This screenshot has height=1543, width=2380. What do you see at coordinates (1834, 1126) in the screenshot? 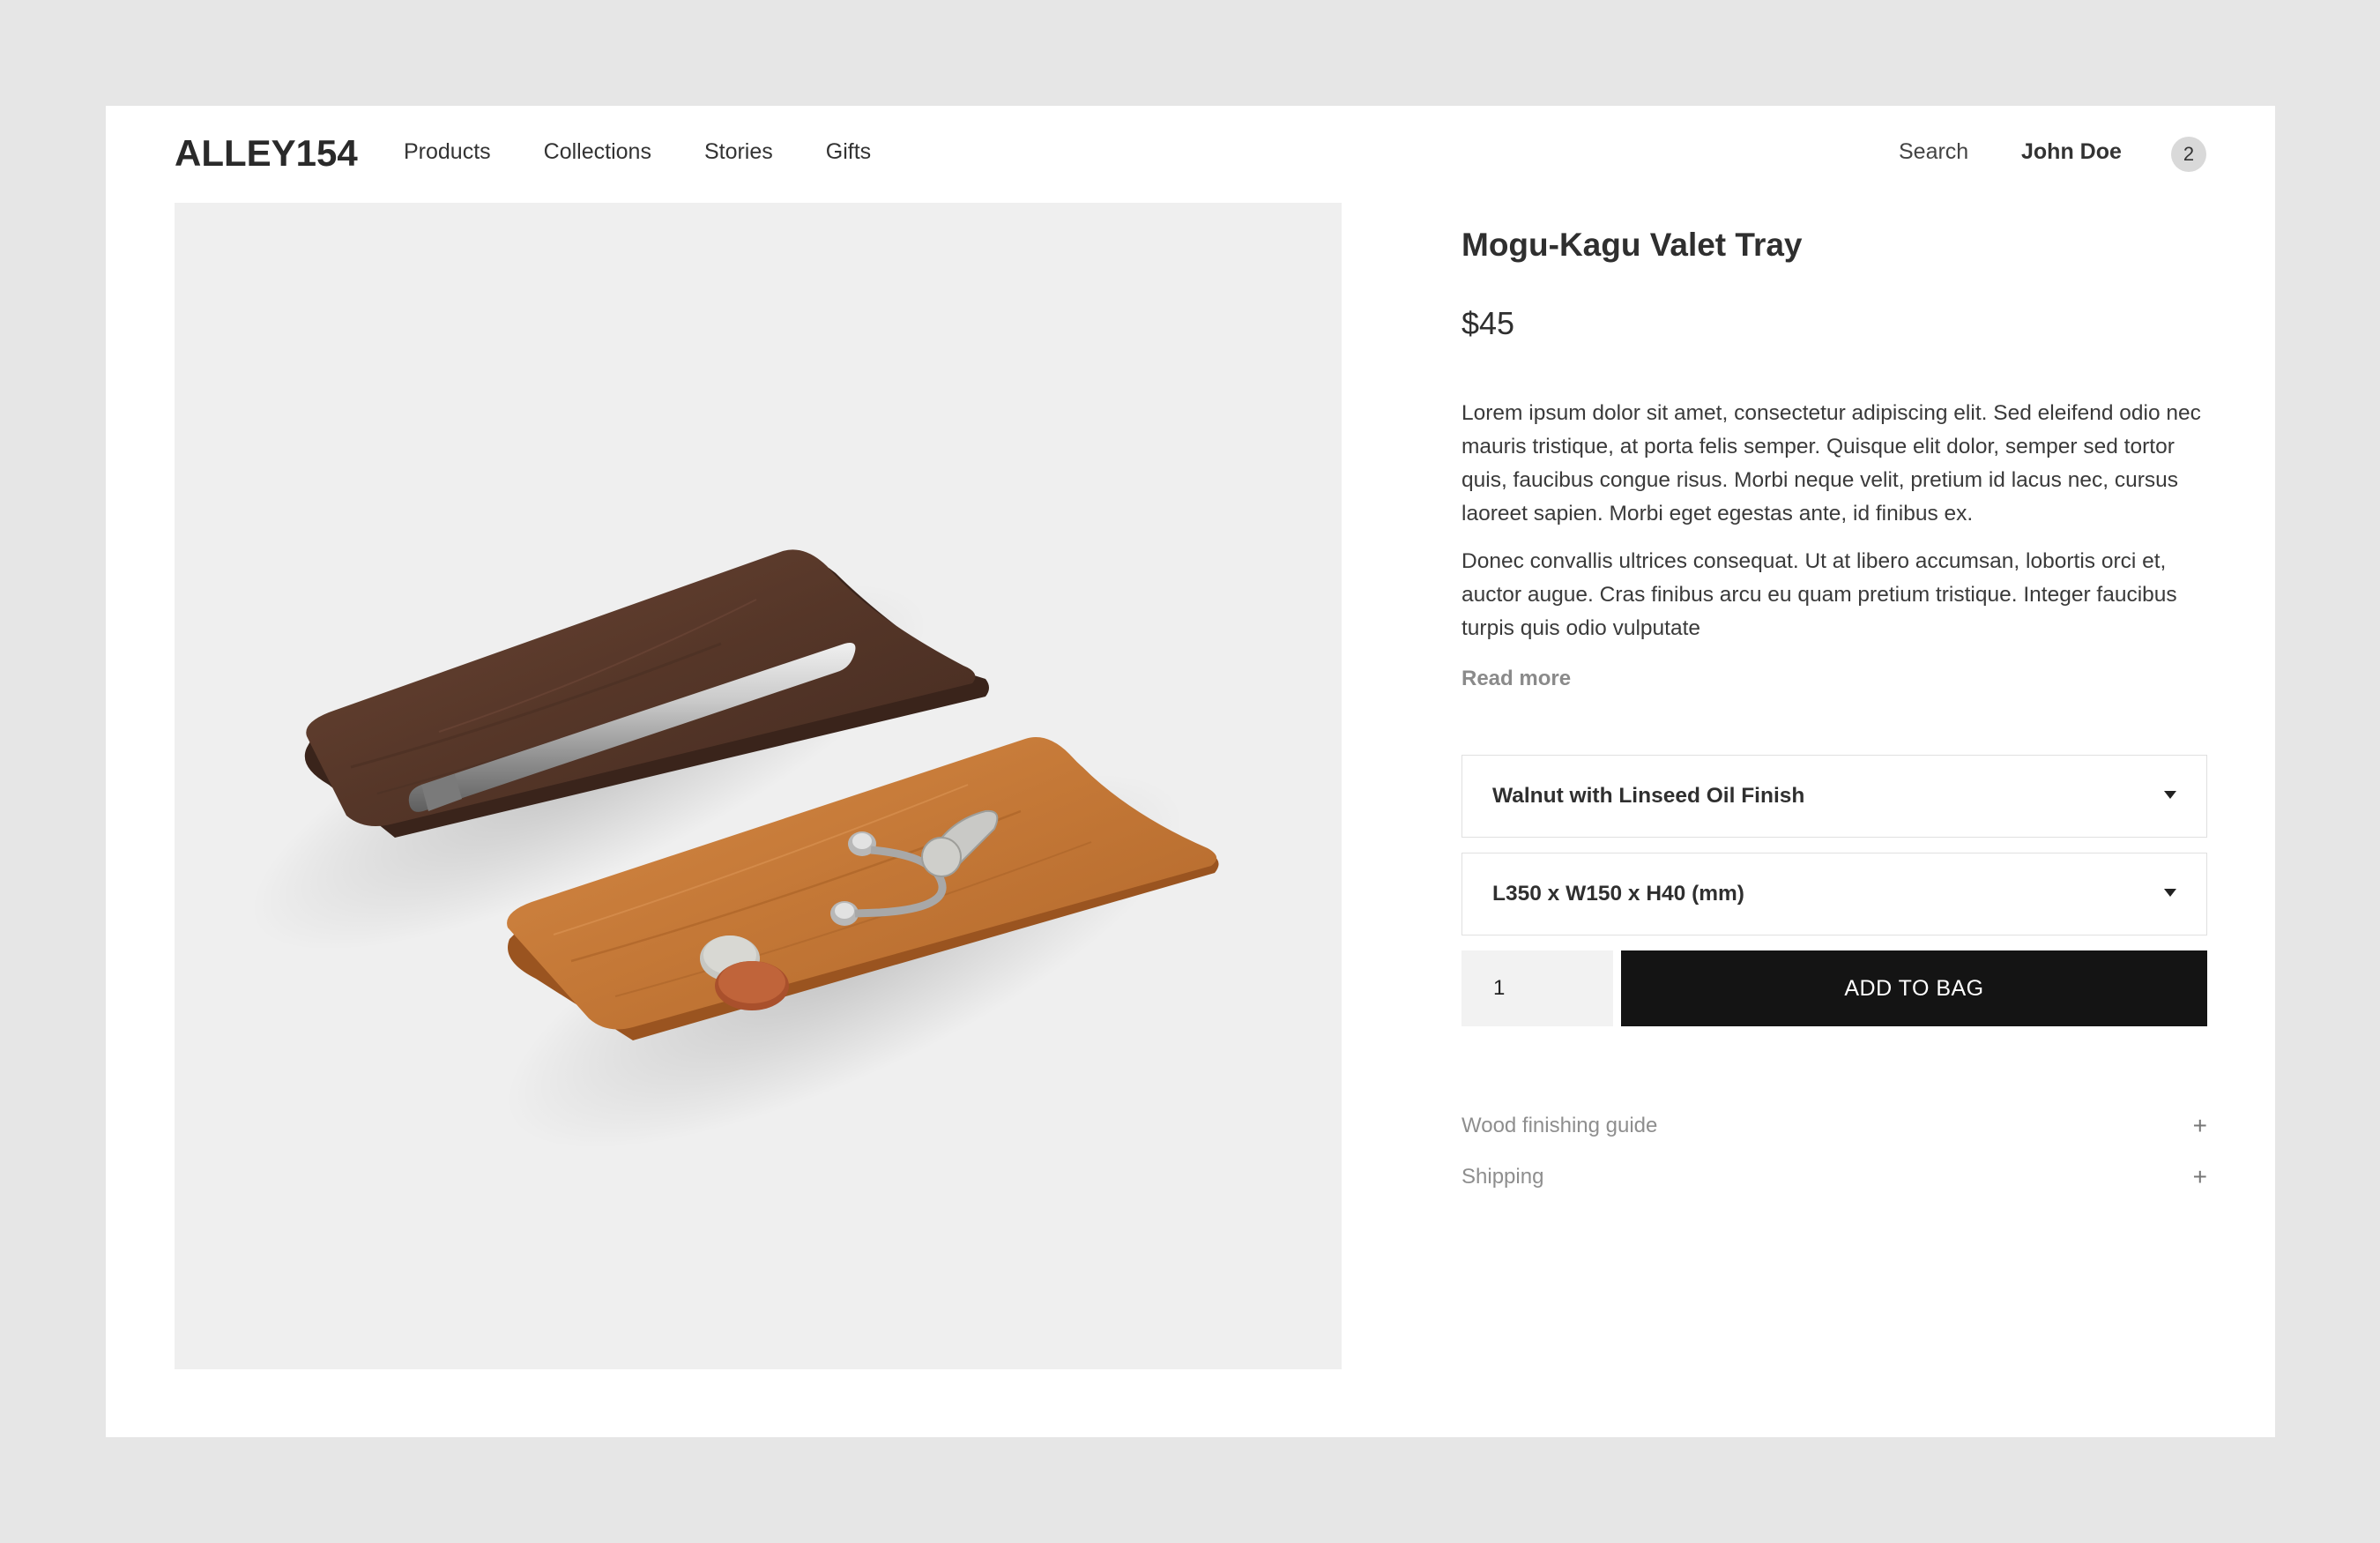
I see `accordion-wood-finishing-guide: Wood finishing guide +` at bounding box center [1834, 1126].